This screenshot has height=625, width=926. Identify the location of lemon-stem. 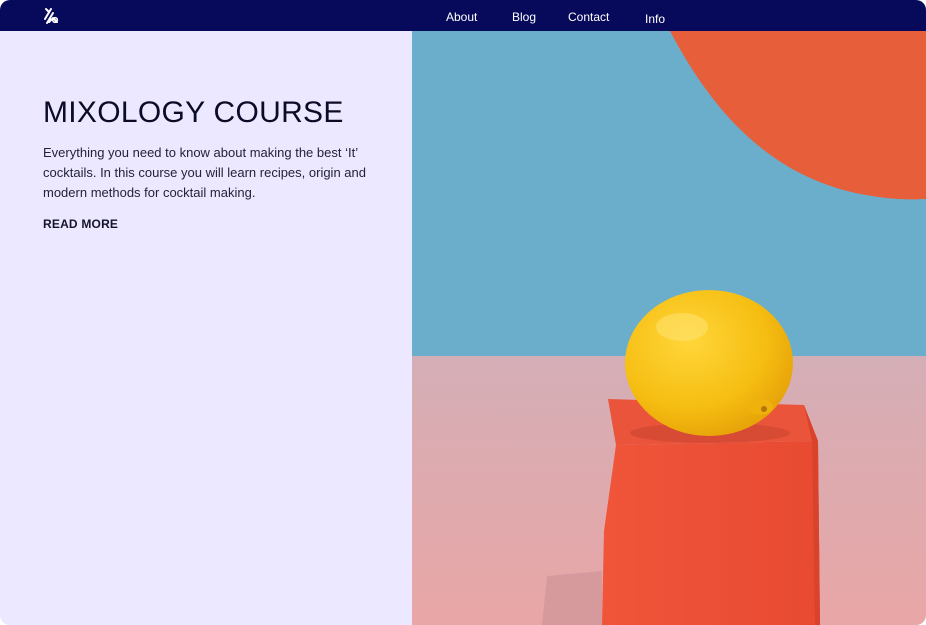
(764, 409).